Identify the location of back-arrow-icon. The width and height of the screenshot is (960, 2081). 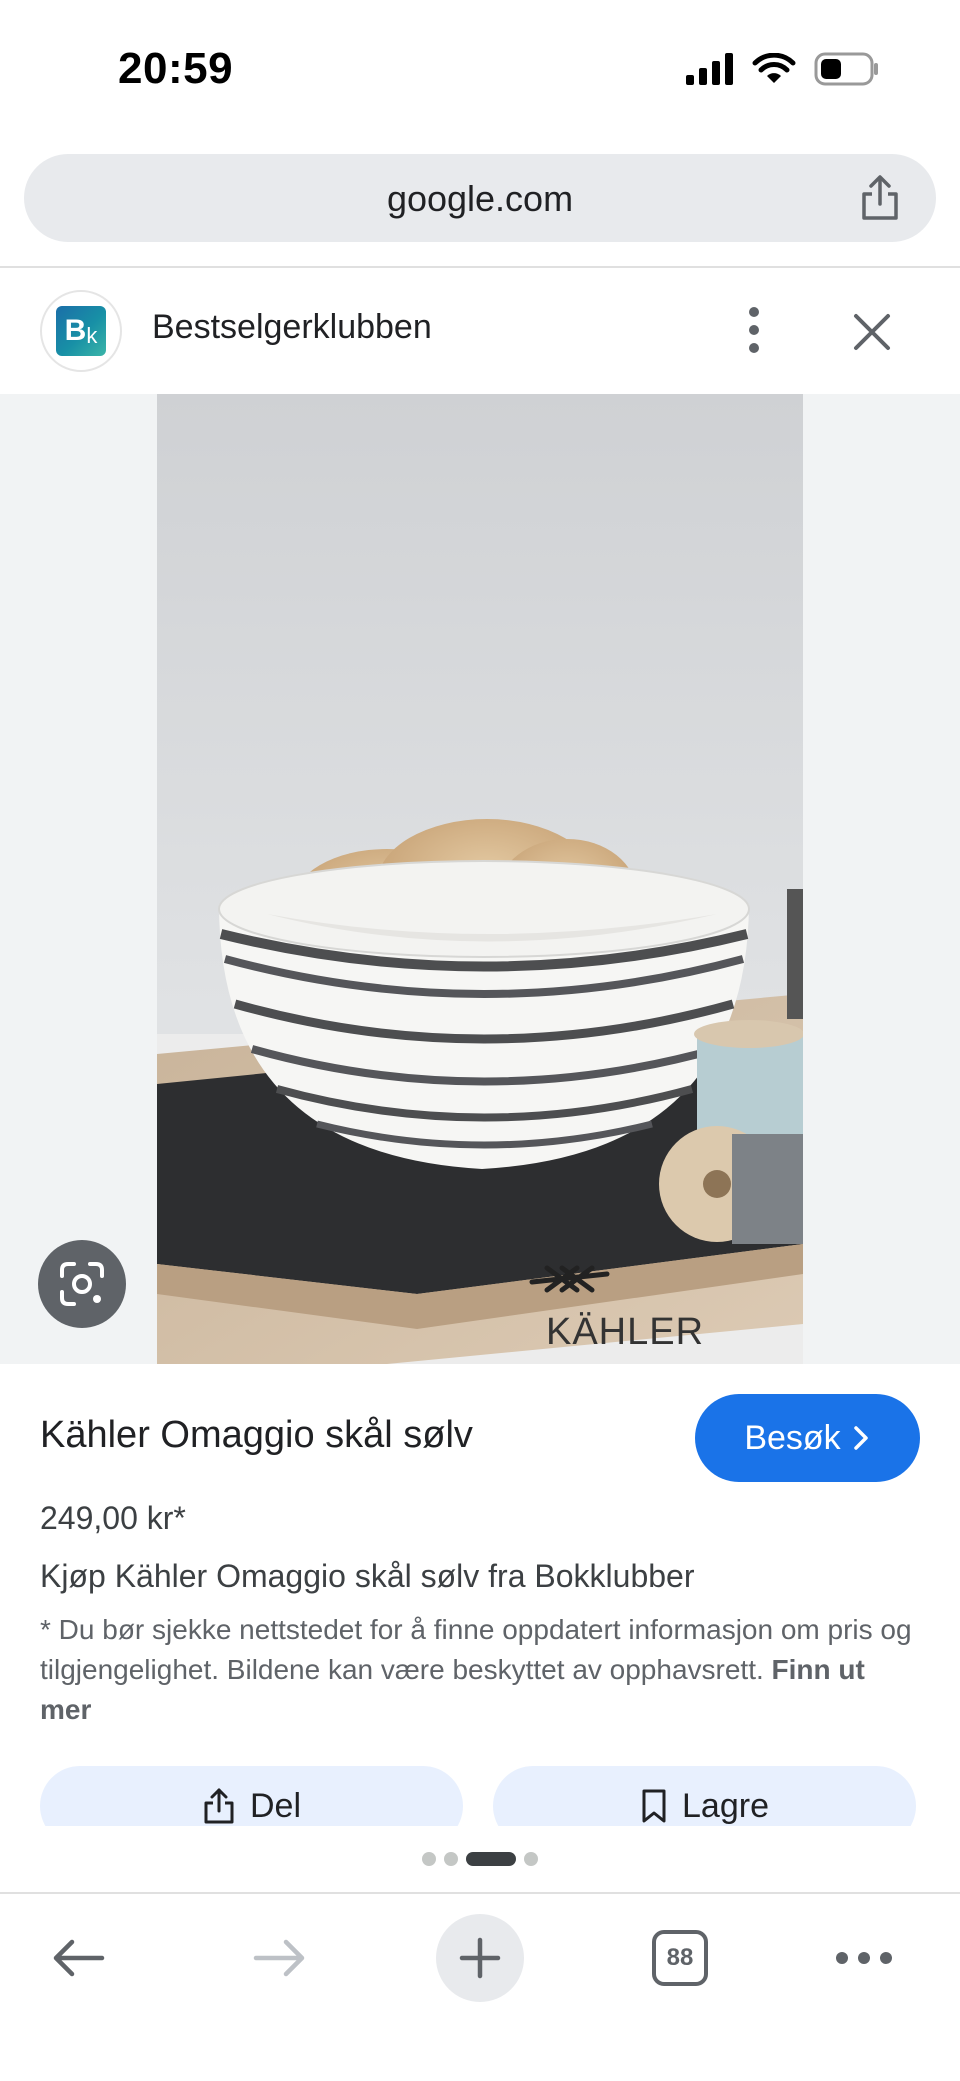
(79, 1958).